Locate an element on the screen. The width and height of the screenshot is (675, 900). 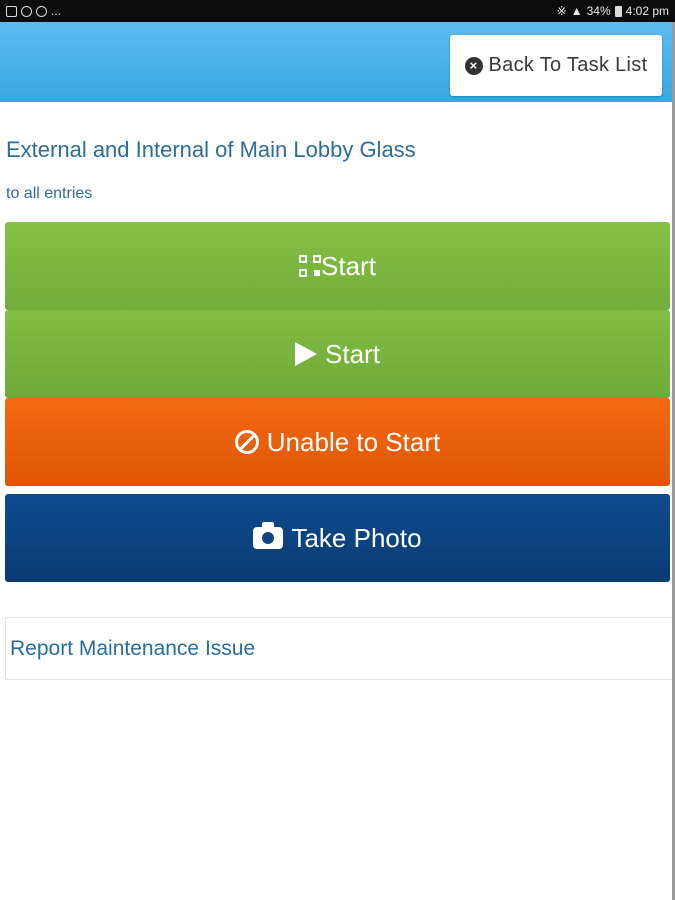
start-button: Start is located at coordinates (337, 354).